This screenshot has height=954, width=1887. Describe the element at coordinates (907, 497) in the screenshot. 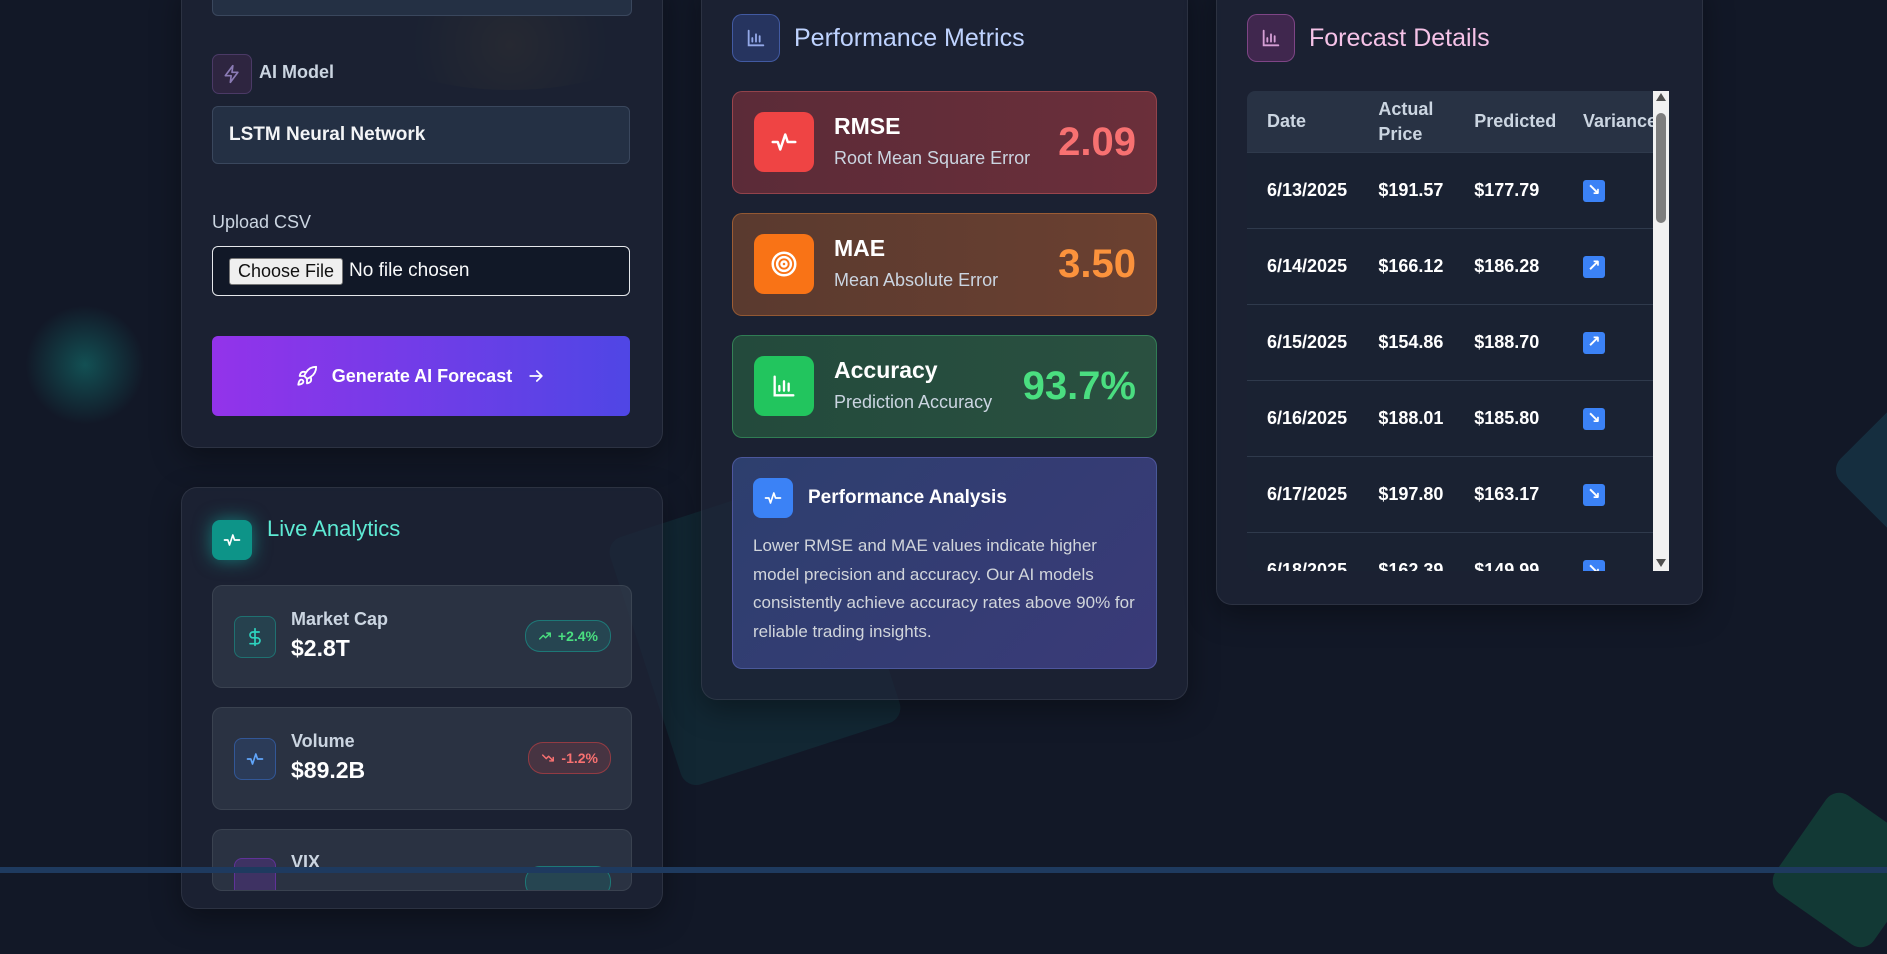

I see `performance-analysis-title: Performance Analysis` at that location.